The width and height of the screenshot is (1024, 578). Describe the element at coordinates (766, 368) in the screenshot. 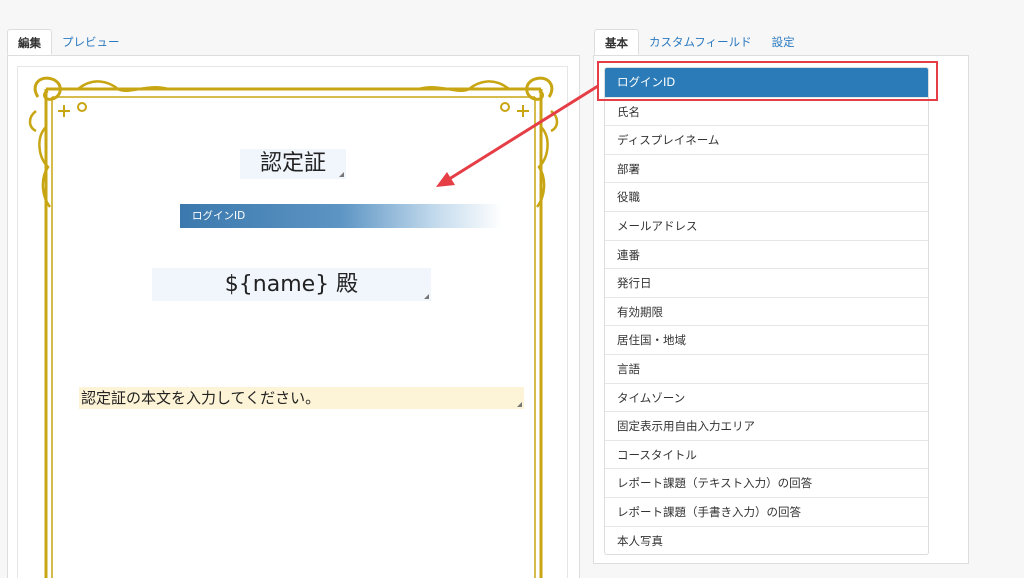

I see `field-list-item: 言語` at that location.